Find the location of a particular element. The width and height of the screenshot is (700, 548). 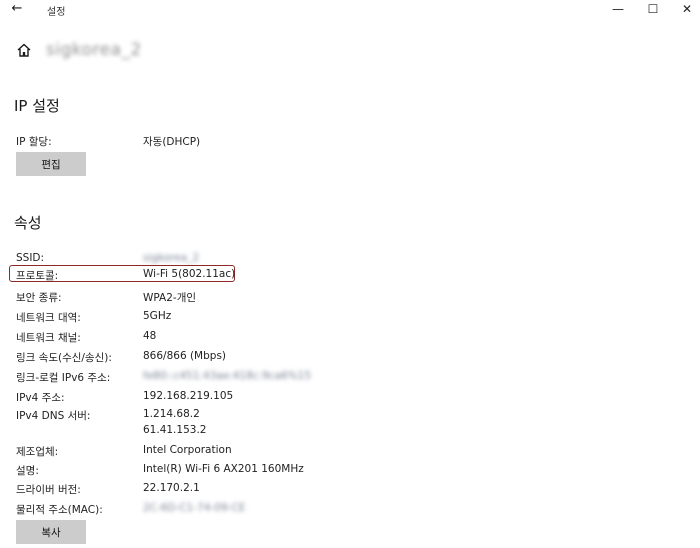

copy-button: 복사 is located at coordinates (51, 532).